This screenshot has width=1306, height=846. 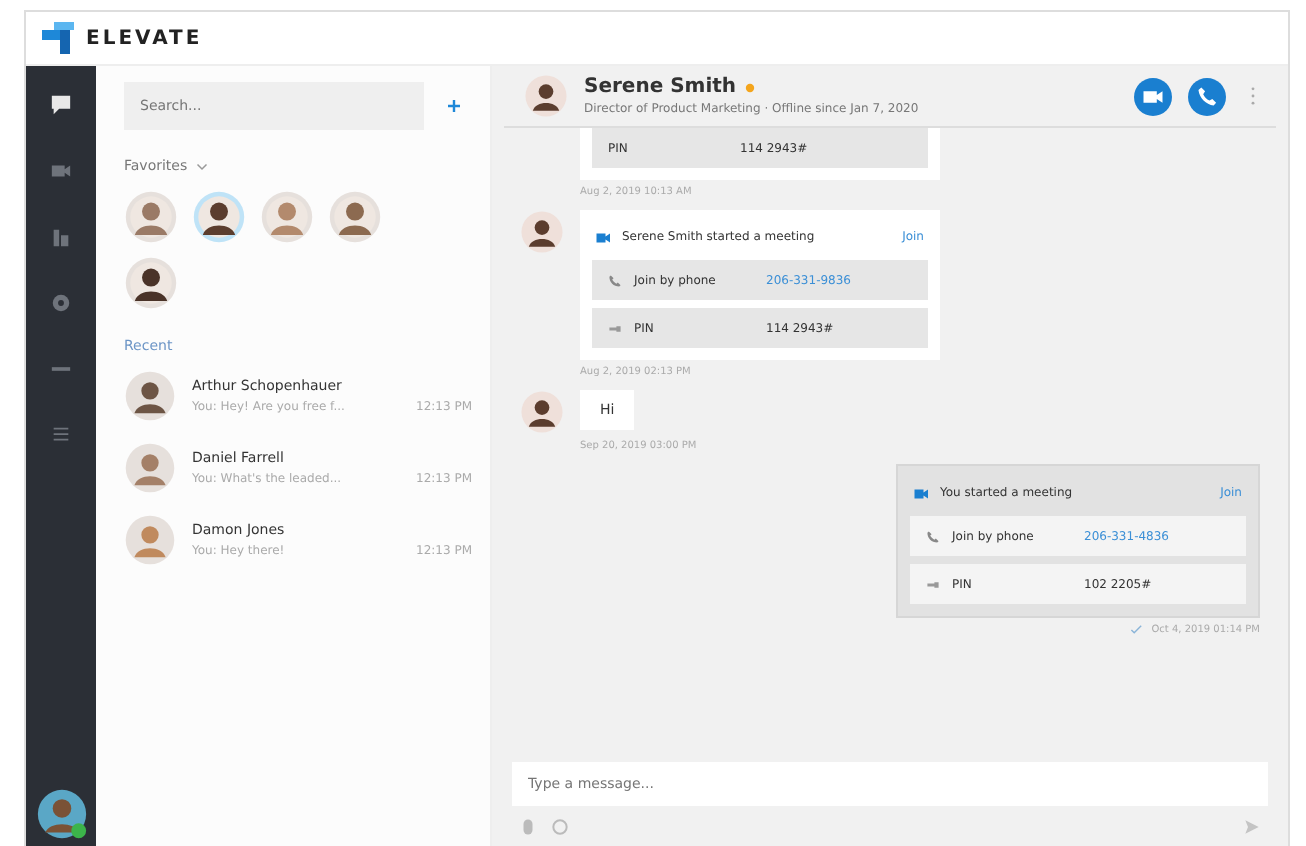 I want to click on paperclip-icon, so click(x=528, y=827).